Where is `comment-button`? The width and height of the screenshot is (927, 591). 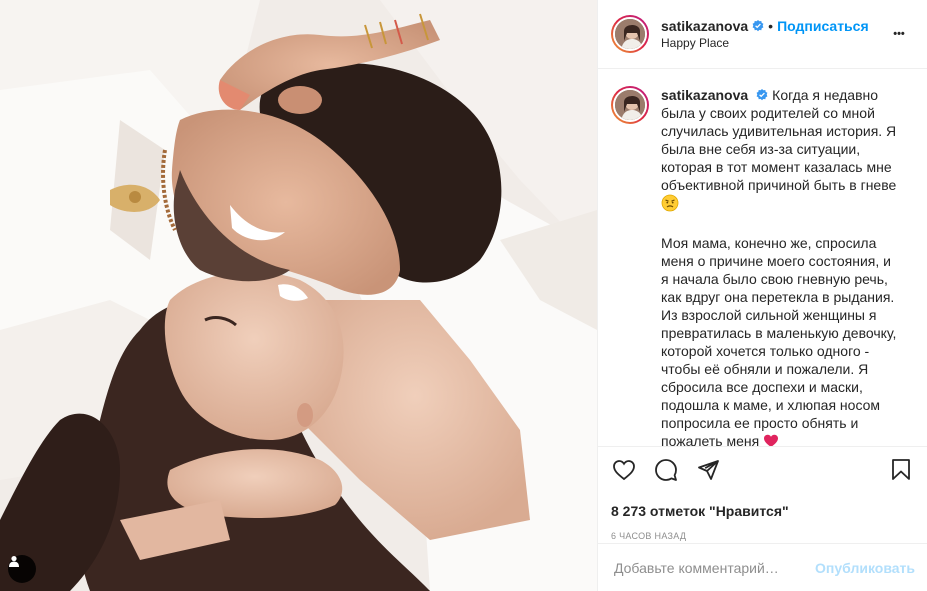 comment-button is located at coordinates (666, 472).